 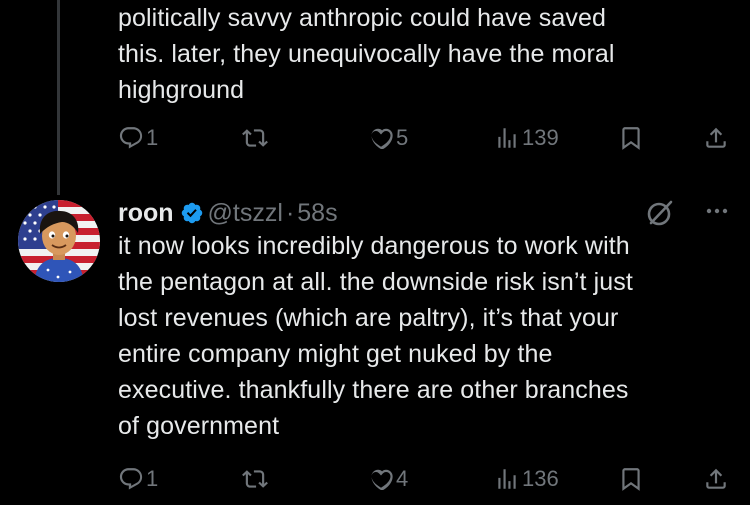 I want to click on thread-connector-line, so click(x=58, y=97).